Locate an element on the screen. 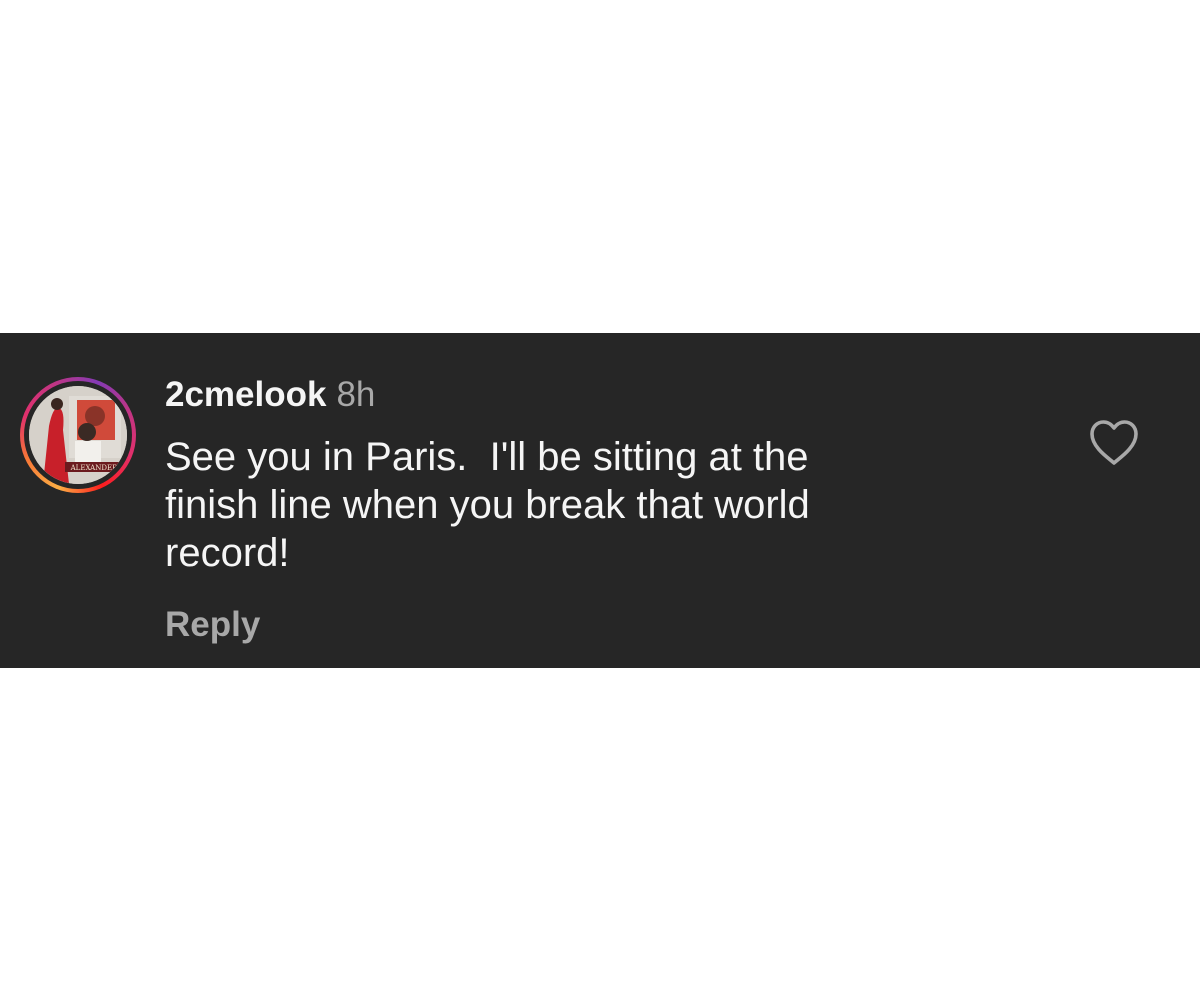 This screenshot has width=1200, height=1000. comment-line: See you in Paris. I'll be sitting at the is located at coordinates (487, 457).